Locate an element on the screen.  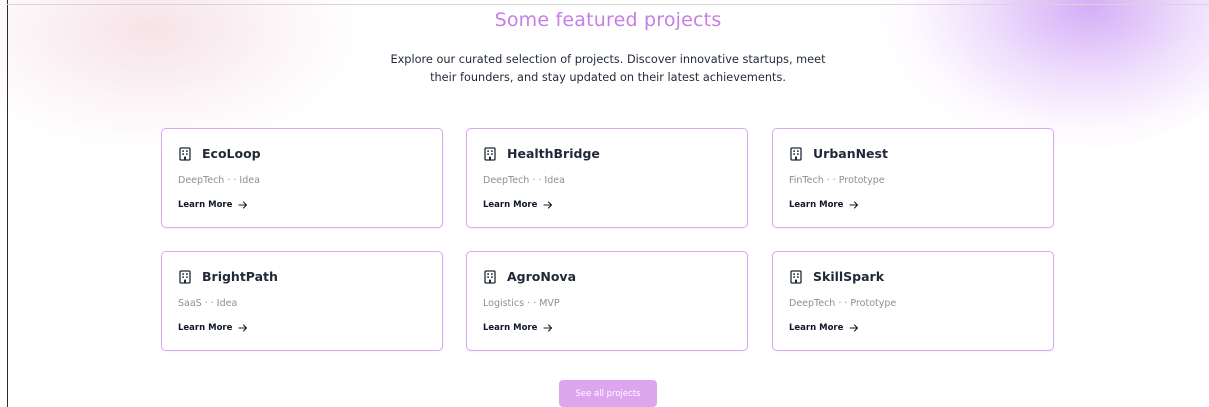
project-card-header: BrightPath is located at coordinates (228, 276).